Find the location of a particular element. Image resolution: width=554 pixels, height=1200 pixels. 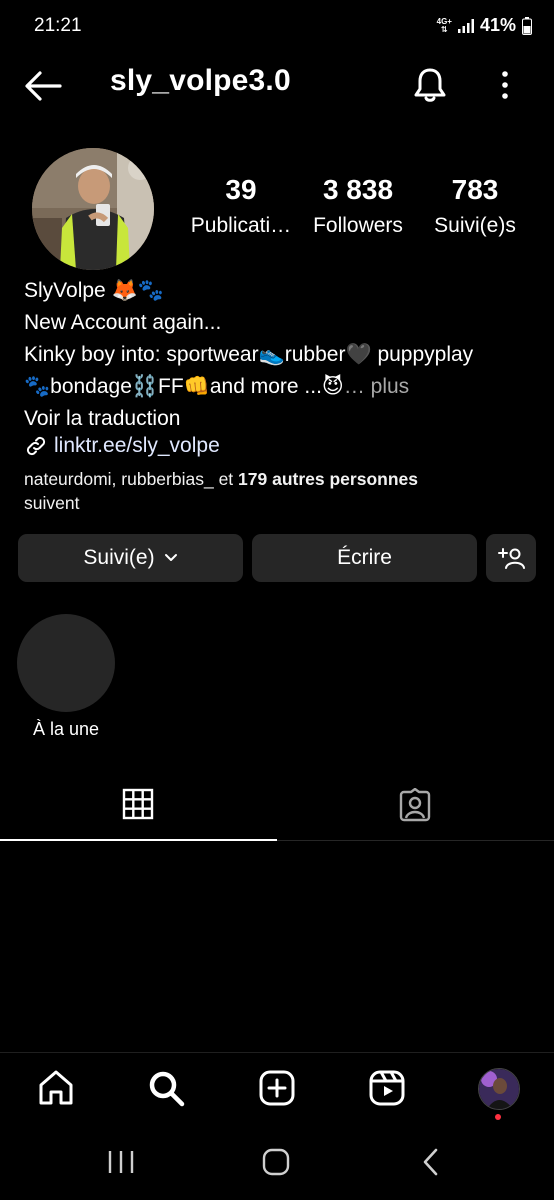

grid-icon is located at coordinates (138, 804).